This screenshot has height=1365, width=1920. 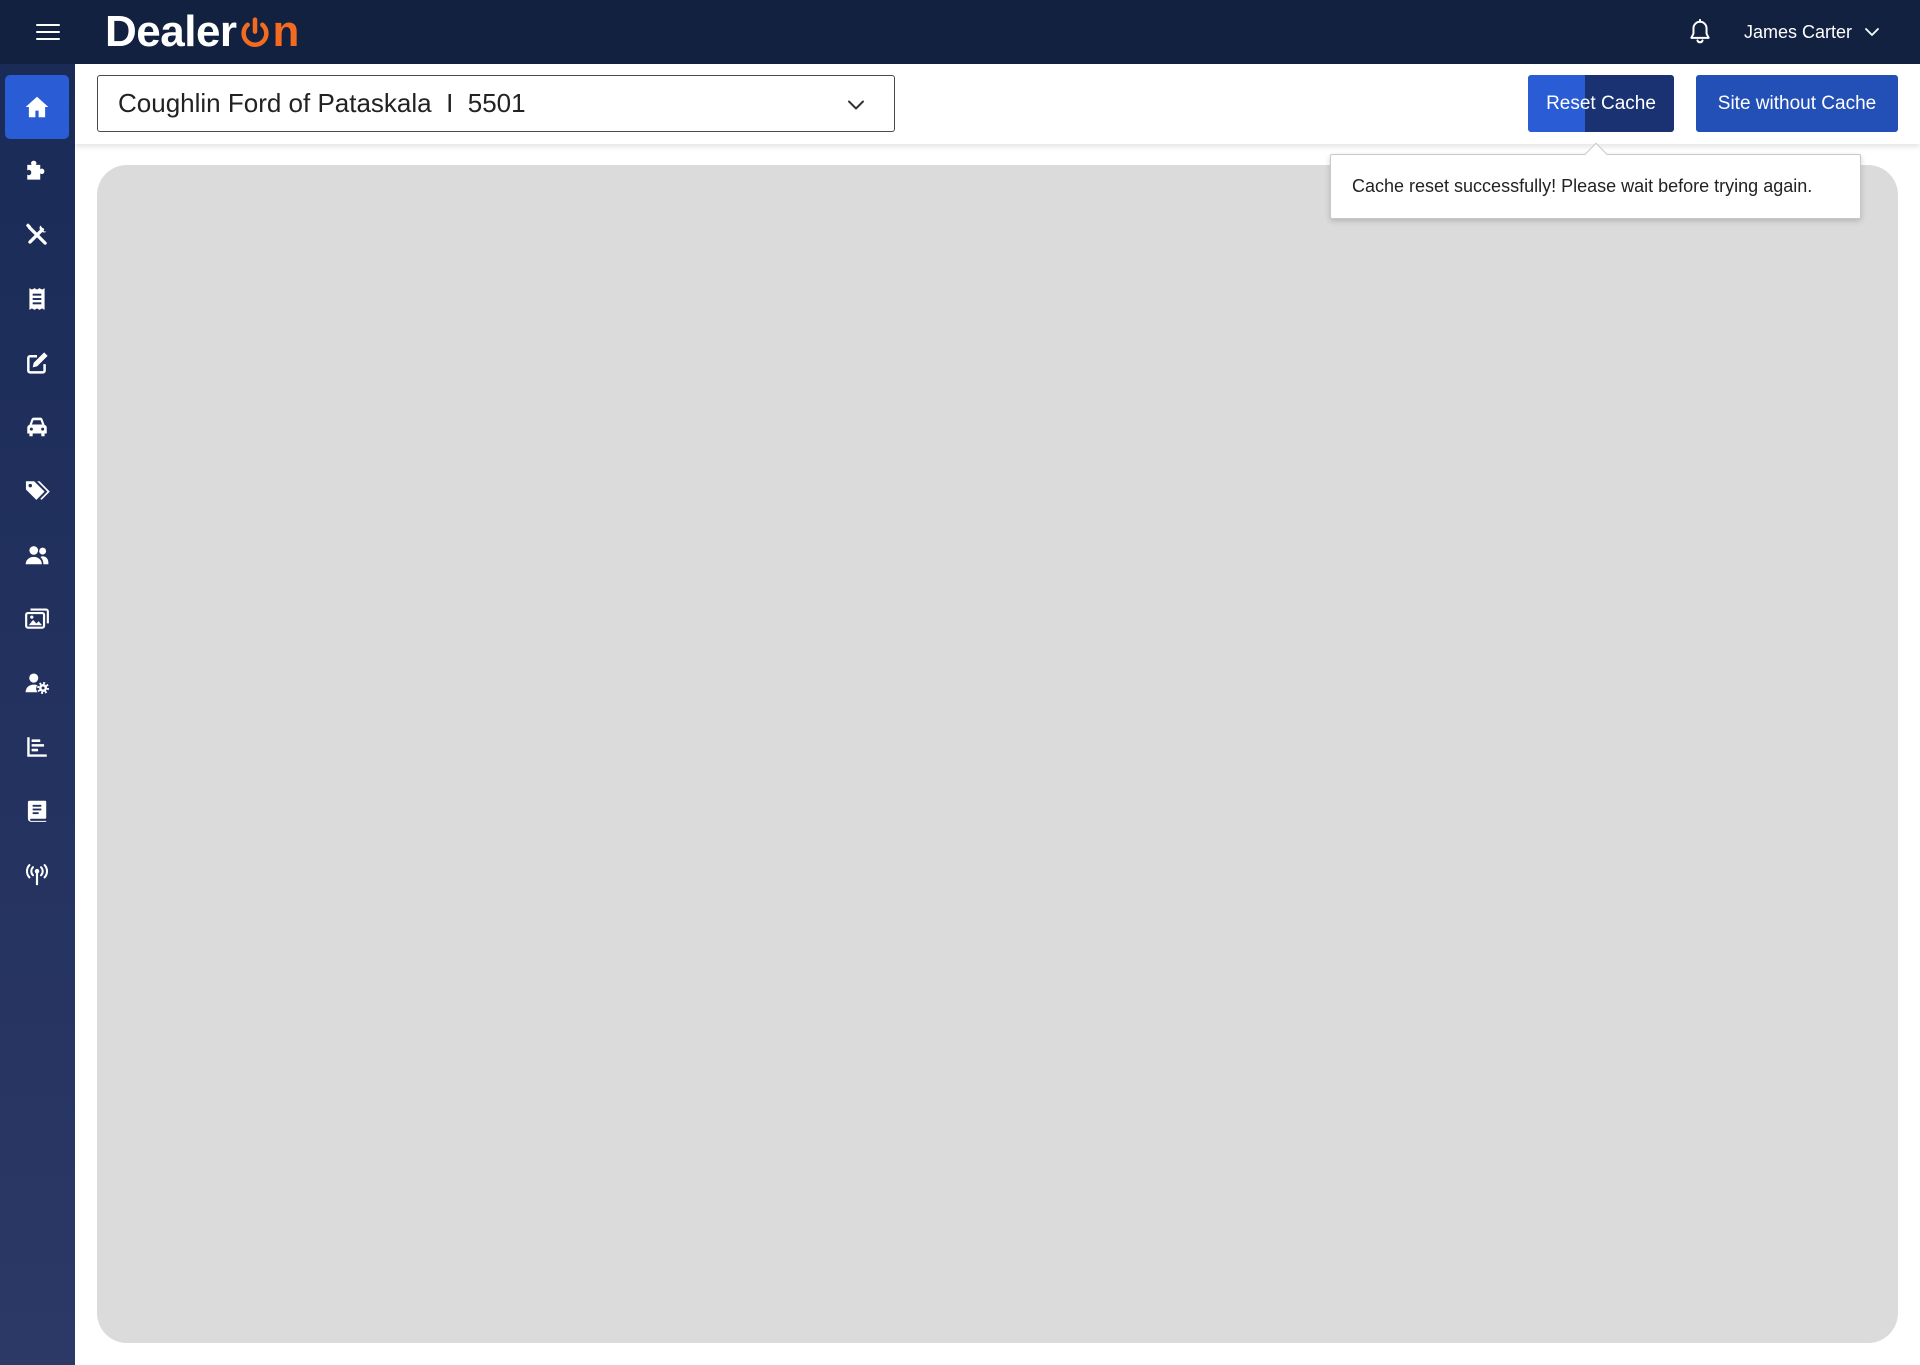 I want to click on sidebar-item-plugins, so click(x=37, y=171).